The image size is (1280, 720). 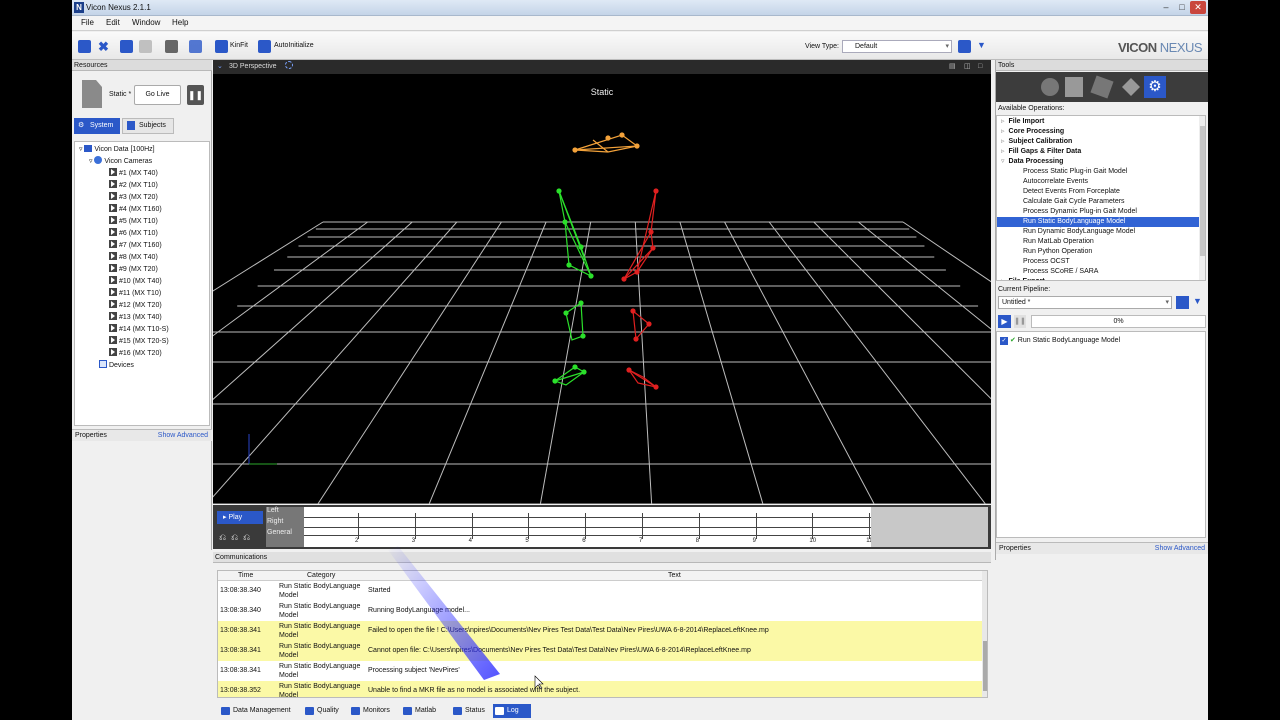 I want to click on view-type-select: Default ▾, so click(x=897, y=46).